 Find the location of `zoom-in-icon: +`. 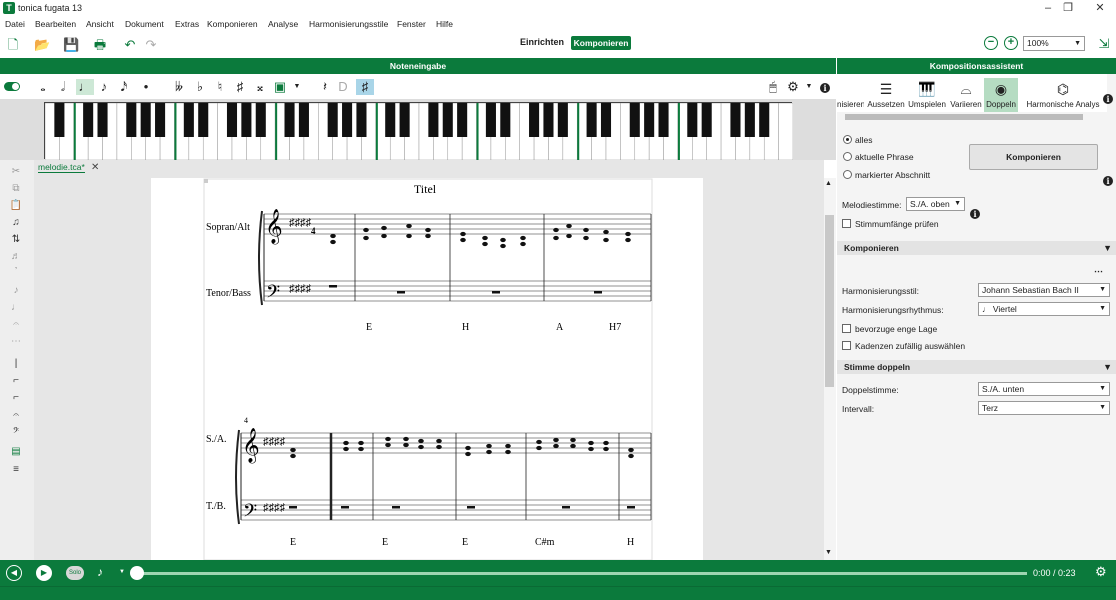

zoom-in-icon: + is located at coordinates (1011, 43).